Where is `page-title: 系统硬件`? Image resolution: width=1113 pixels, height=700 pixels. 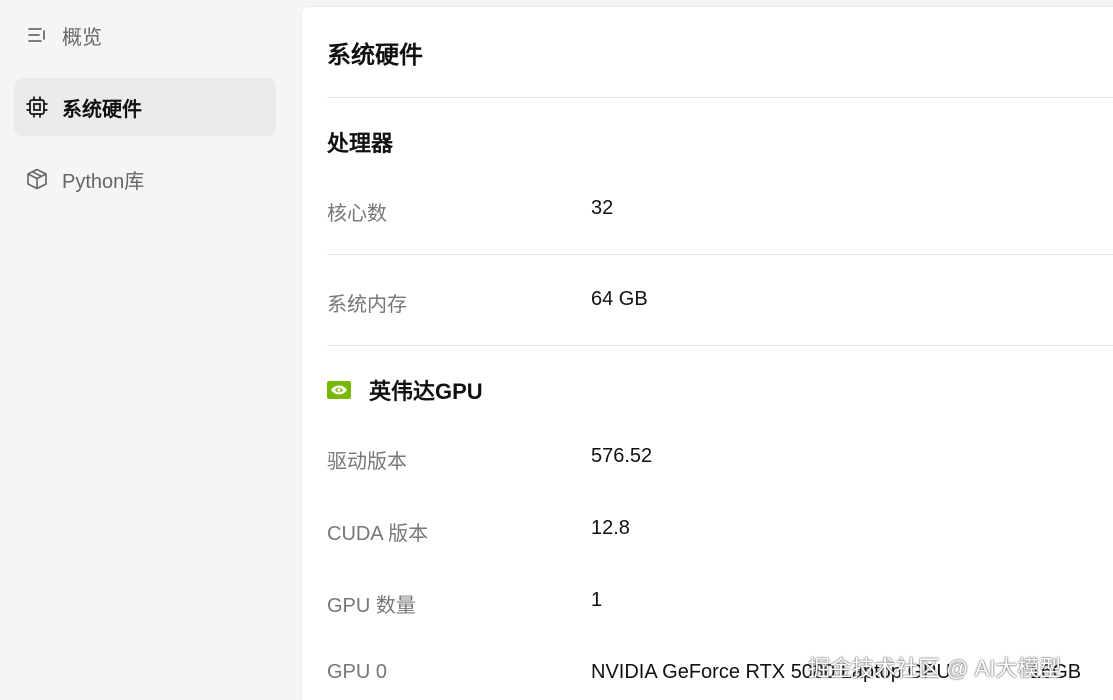
page-title: 系统硬件 is located at coordinates (375, 55).